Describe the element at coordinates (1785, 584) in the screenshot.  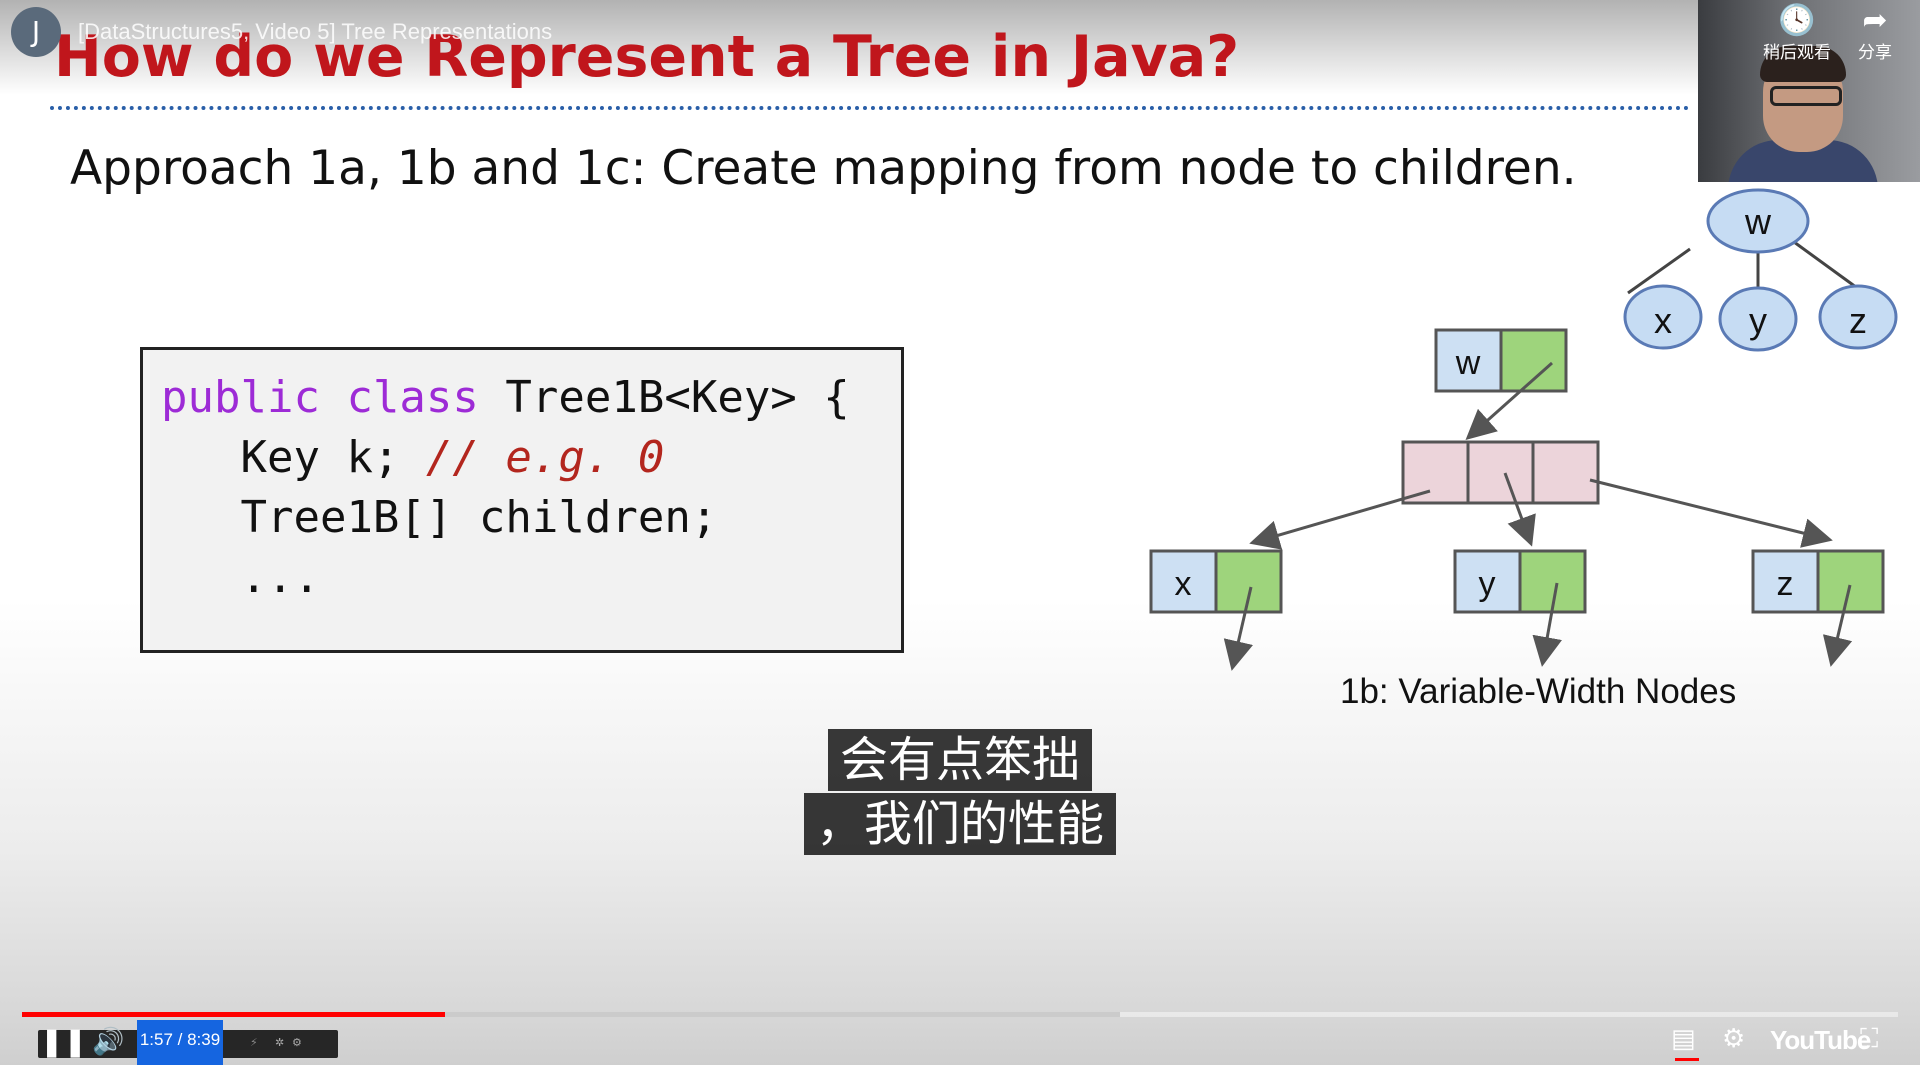
I see `node-z-label: z` at that location.